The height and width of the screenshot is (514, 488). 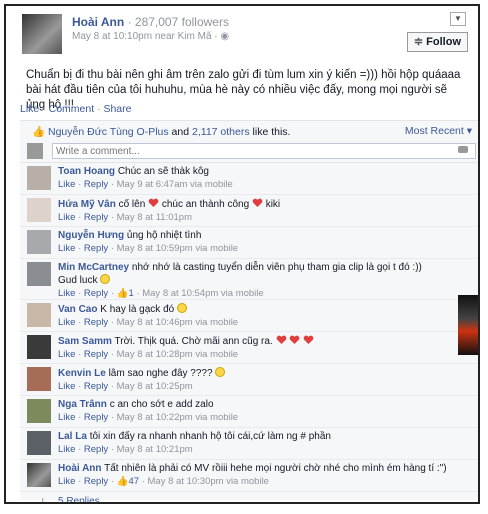 What do you see at coordinates (205, 204) in the screenshot?
I see `comment-text: chúc an thành công` at bounding box center [205, 204].